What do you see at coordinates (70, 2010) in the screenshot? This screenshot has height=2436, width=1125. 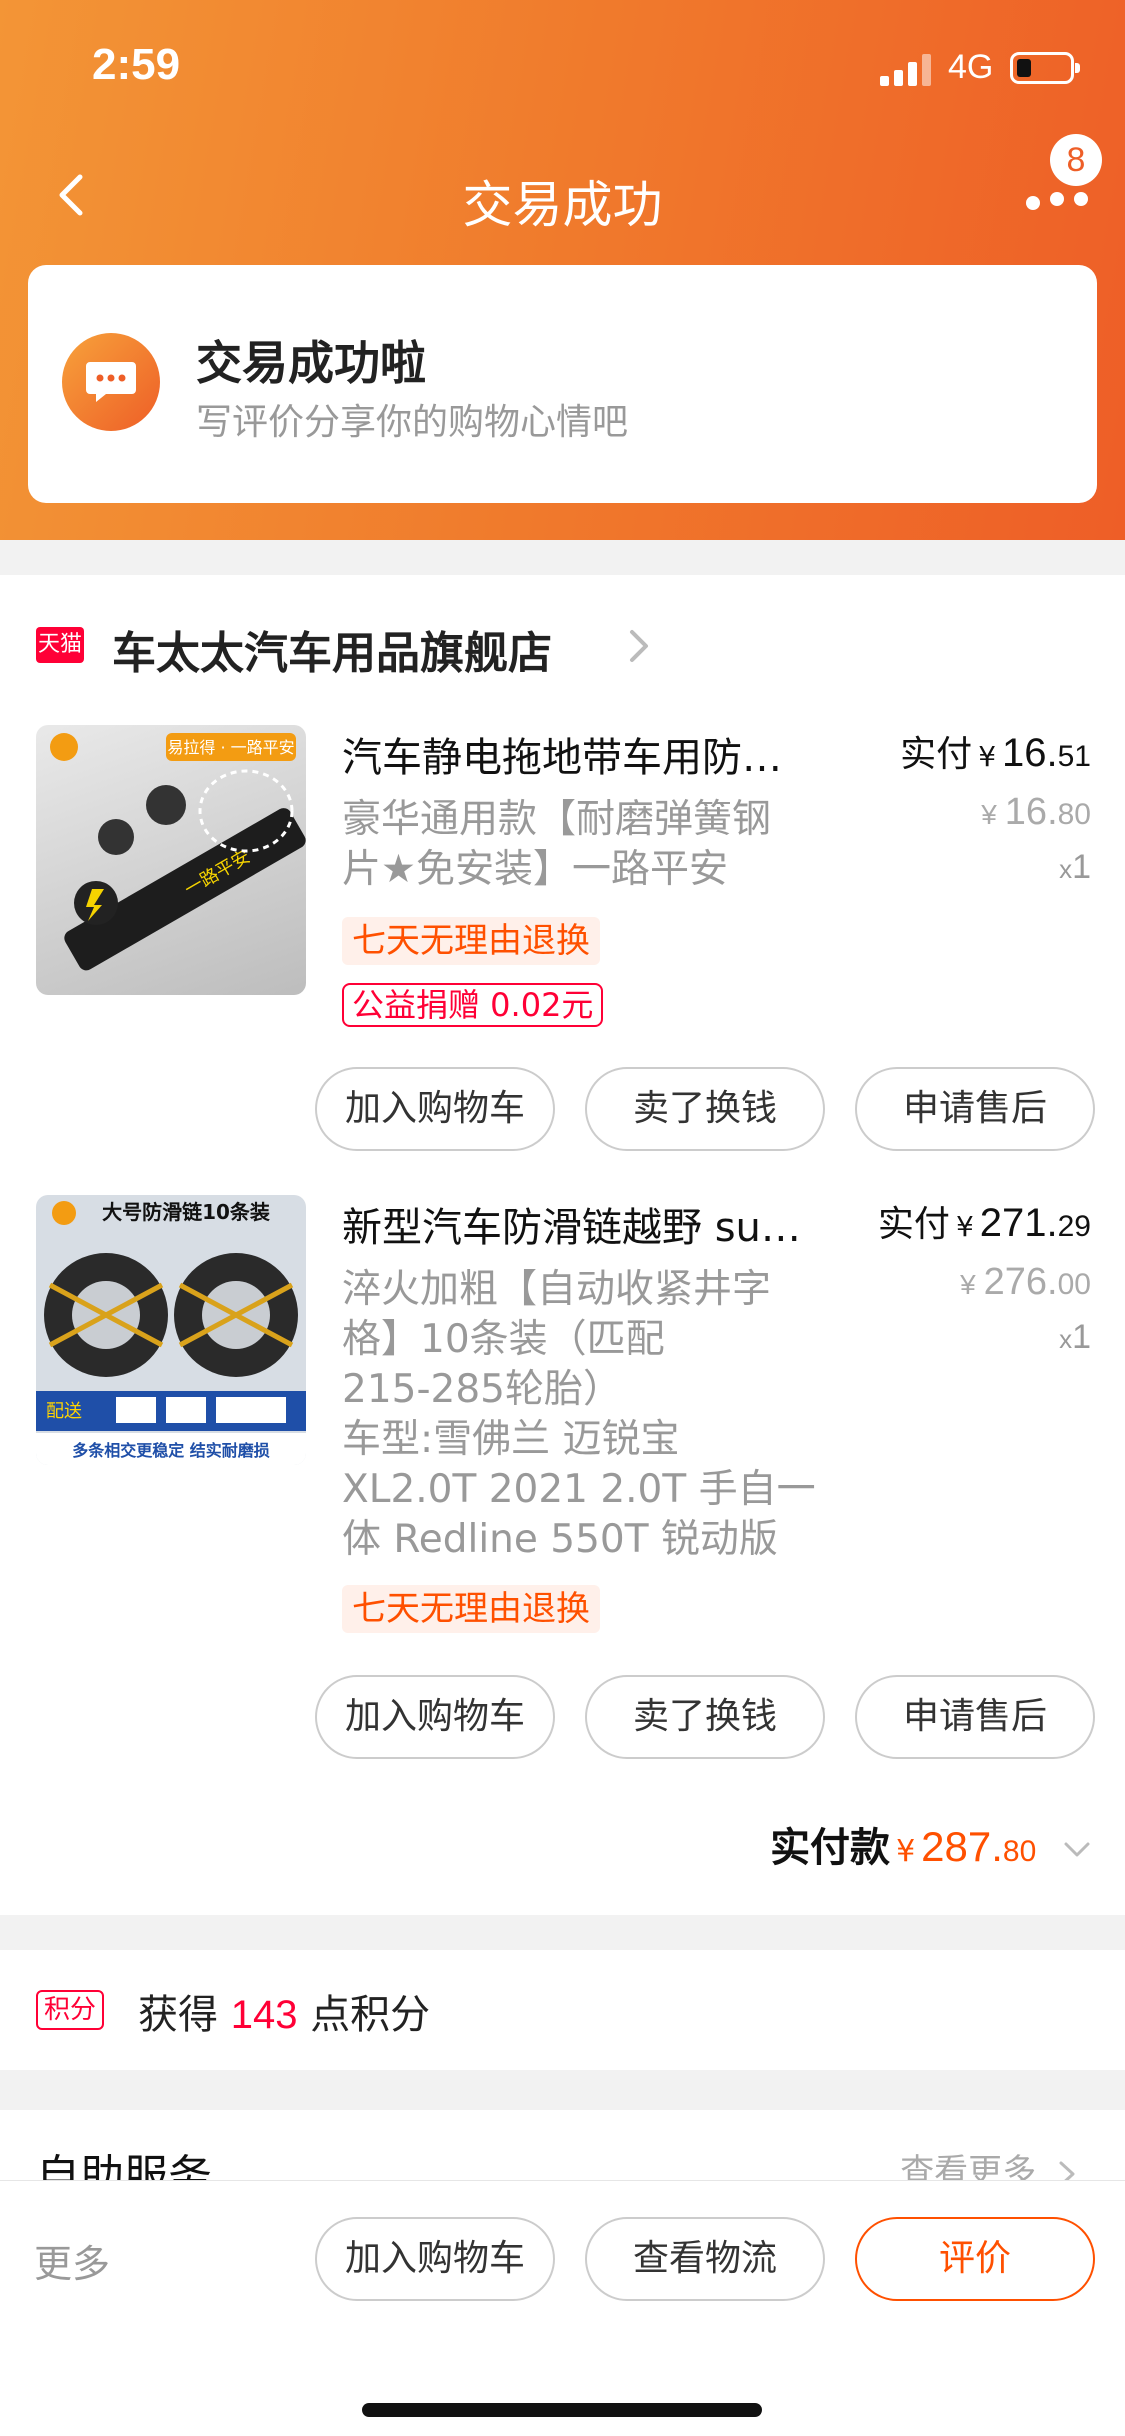 I see `points-badge: 积分` at bounding box center [70, 2010].